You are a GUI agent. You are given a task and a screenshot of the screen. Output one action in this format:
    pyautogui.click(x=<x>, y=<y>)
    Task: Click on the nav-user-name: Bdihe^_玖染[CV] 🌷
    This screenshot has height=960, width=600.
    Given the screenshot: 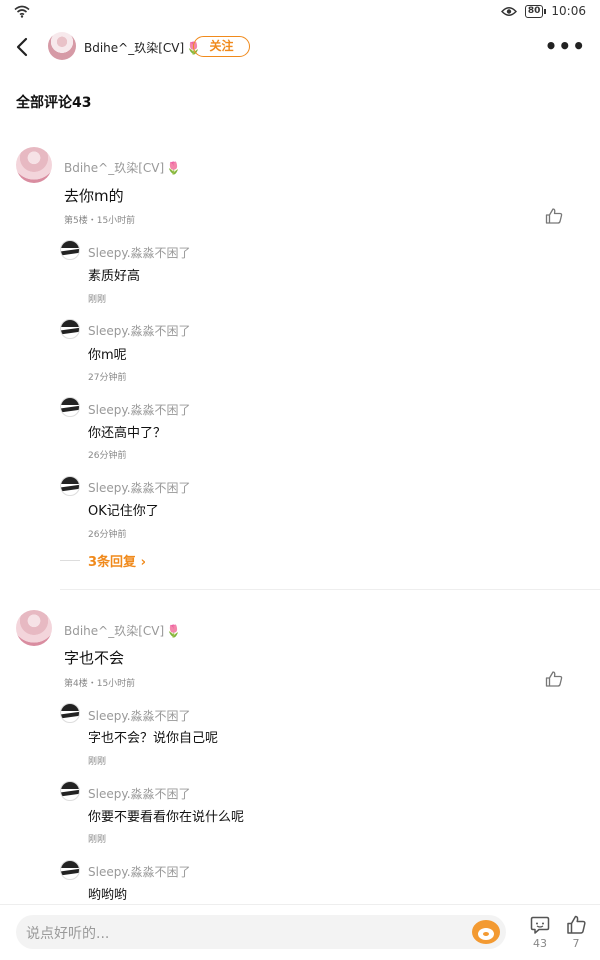 What is the action you would take?
    pyautogui.click(x=142, y=47)
    